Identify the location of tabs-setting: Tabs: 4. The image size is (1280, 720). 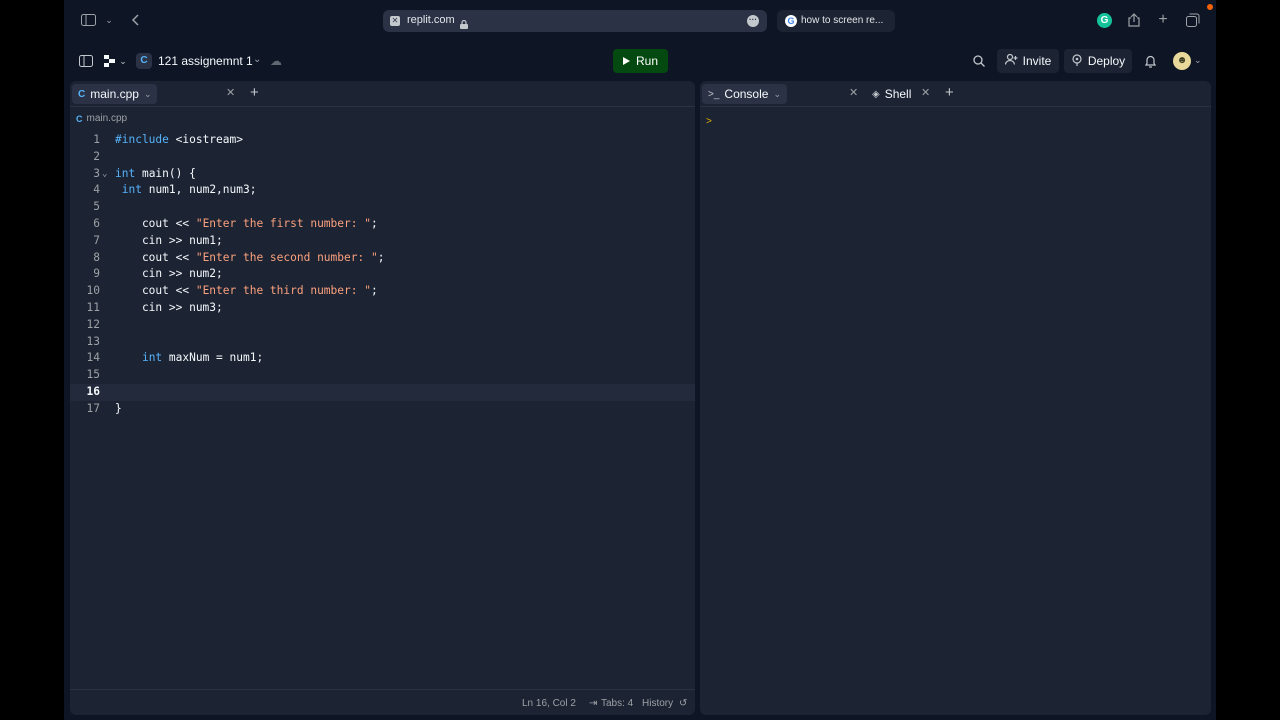
(617, 703).